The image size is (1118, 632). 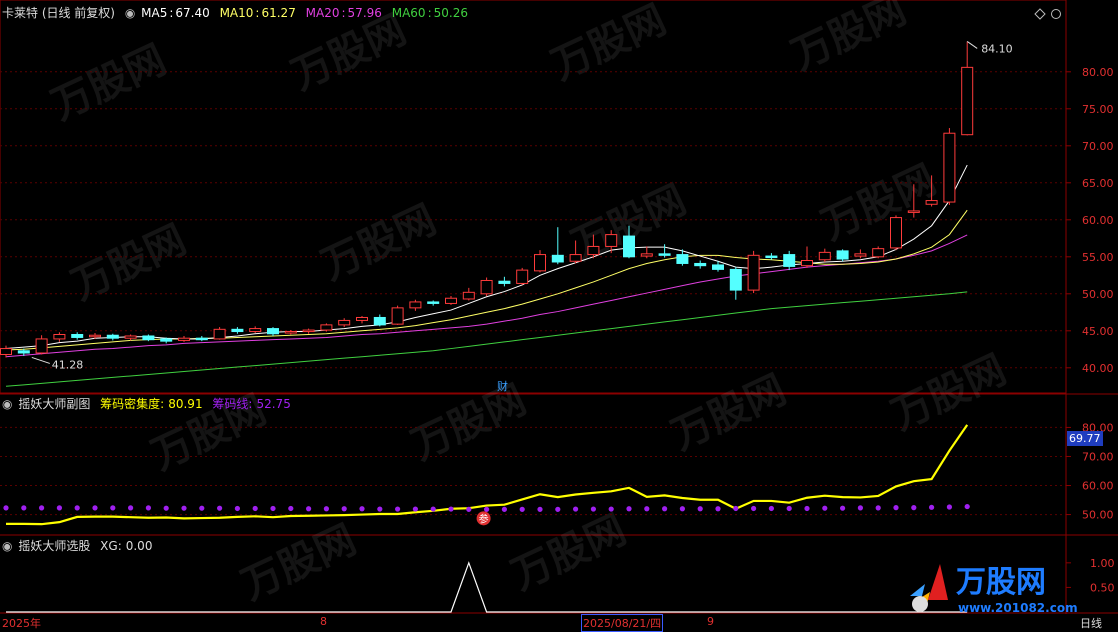 I want to click on density-name: 筹码密集度, so click(x=130, y=404).